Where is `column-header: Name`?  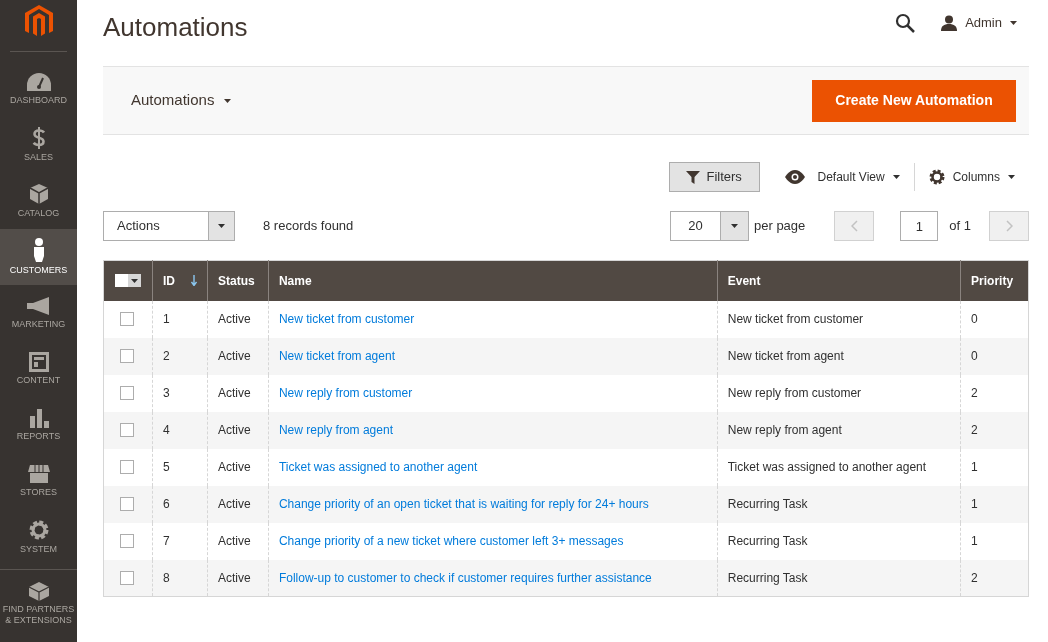
column-header: Name is located at coordinates (493, 280).